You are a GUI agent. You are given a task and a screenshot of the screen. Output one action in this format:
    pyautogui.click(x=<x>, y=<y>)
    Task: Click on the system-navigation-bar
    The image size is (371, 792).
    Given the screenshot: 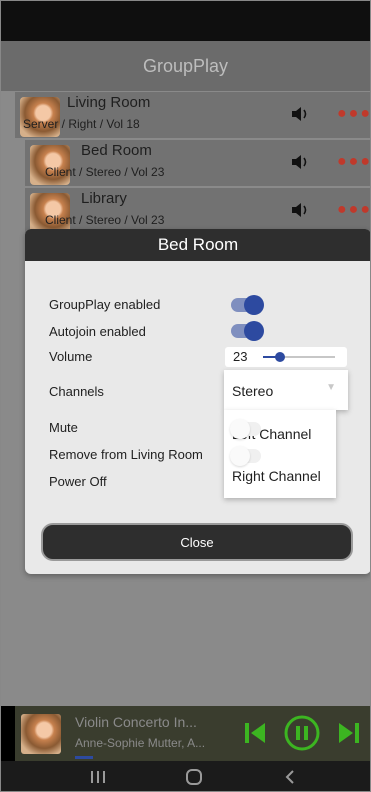 What is the action you would take?
    pyautogui.click(x=185, y=776)
    